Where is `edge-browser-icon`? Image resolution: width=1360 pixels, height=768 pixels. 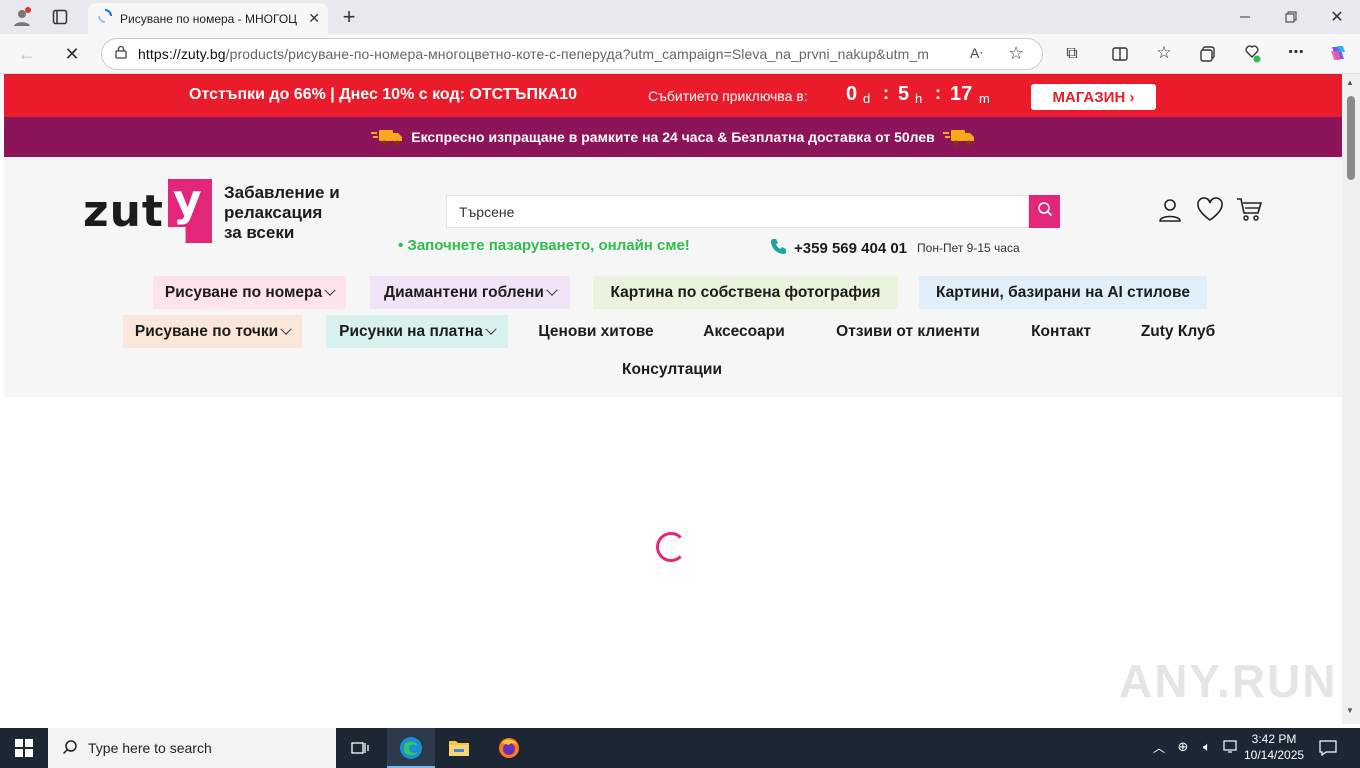
edge-browser-icon is located at coordinates (411, 750).